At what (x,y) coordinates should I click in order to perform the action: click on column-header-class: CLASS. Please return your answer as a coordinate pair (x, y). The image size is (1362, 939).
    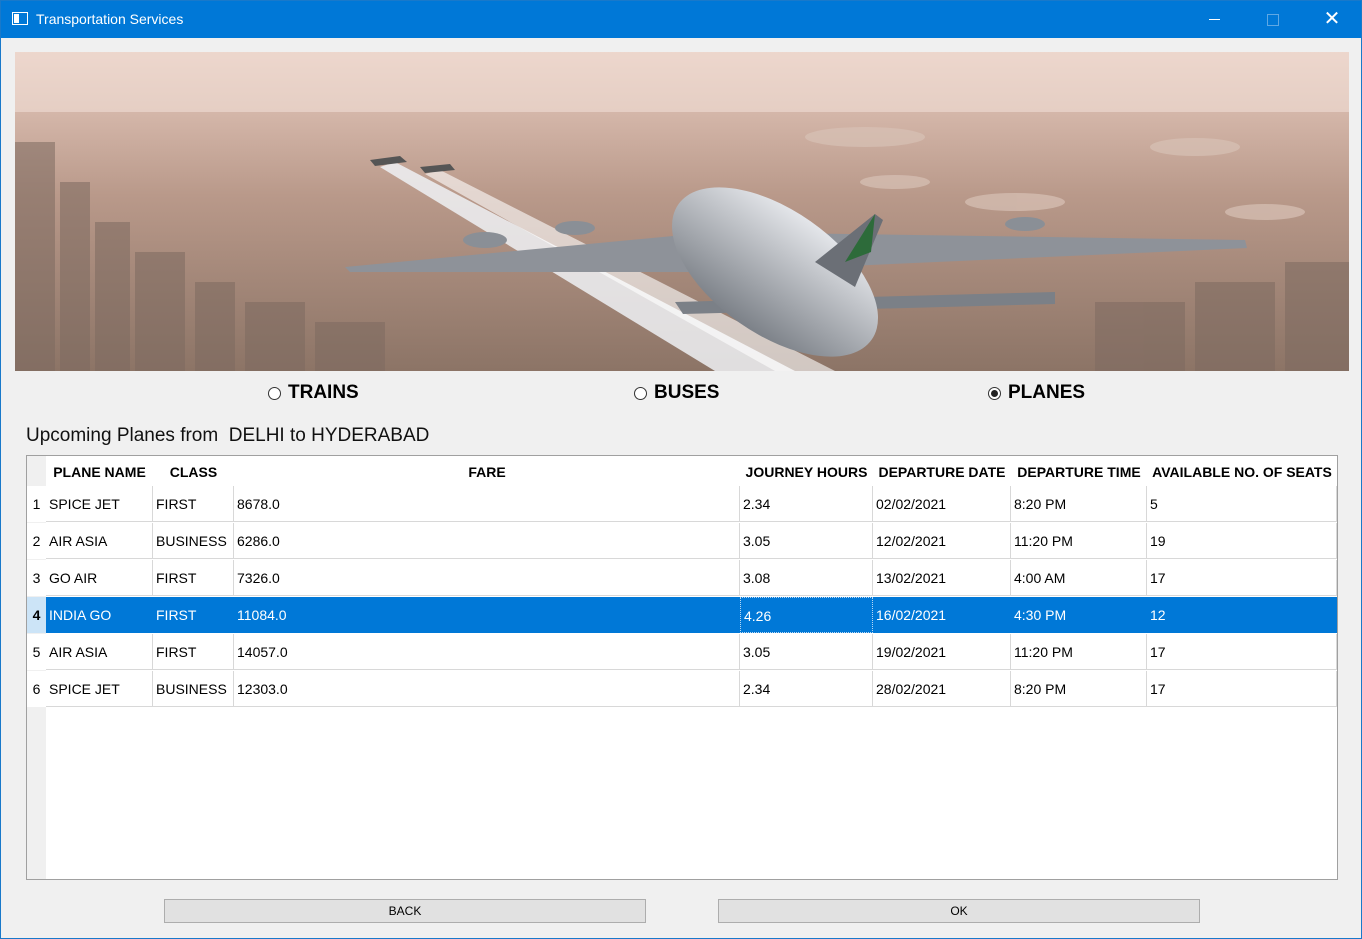
    Looking at the image, I should click on (193, 472).